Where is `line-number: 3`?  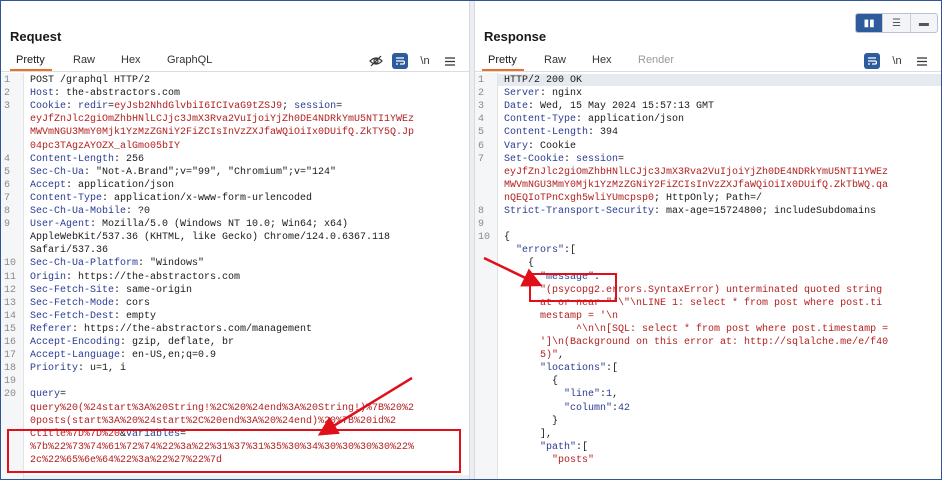
line-number: 3 is located at coordinates (7, 107).